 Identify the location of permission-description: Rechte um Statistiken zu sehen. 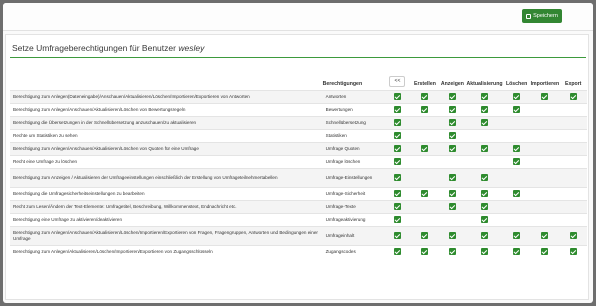
(166, 135).